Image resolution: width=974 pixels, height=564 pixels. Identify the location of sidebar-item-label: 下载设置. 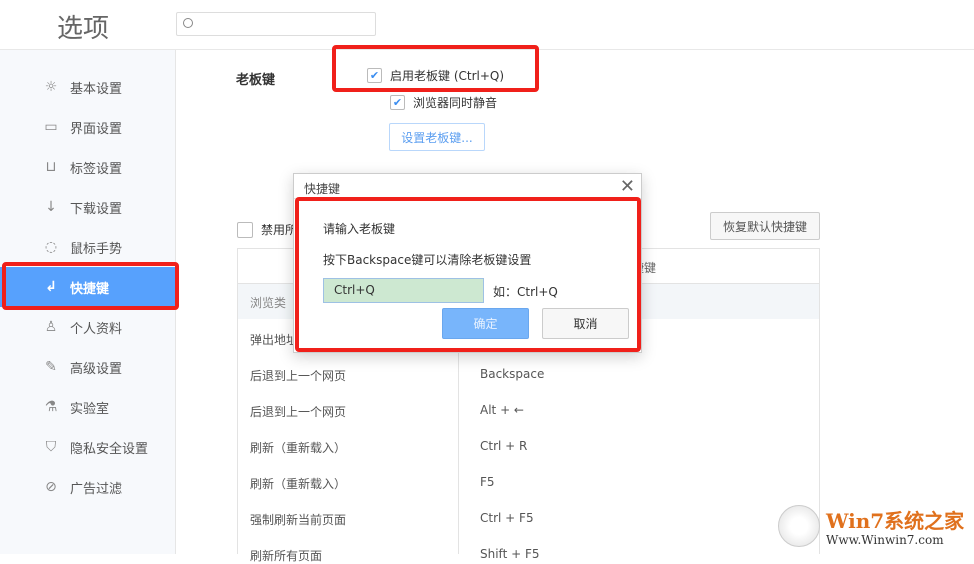
(96, 209).